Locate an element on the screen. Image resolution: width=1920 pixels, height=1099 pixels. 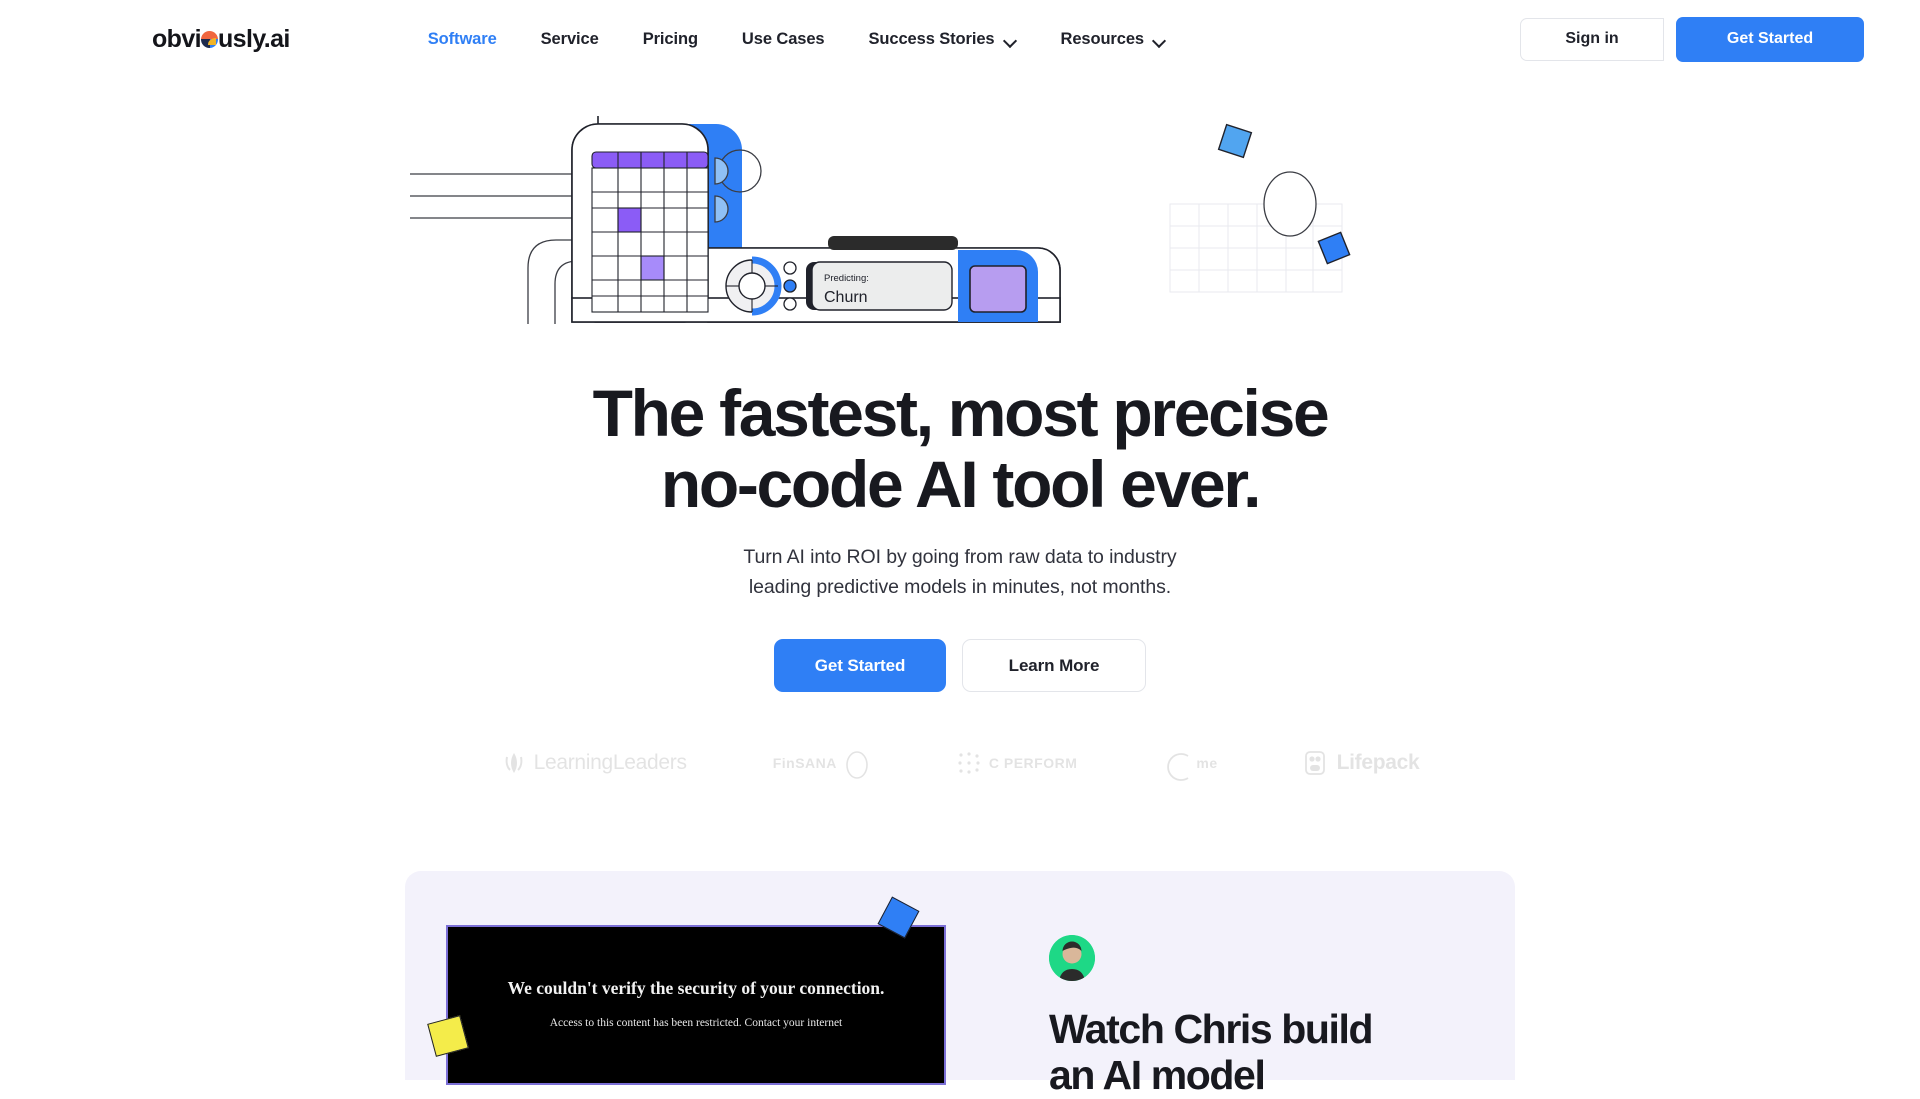
nav-label: Software is located at coordinates (462, 38).